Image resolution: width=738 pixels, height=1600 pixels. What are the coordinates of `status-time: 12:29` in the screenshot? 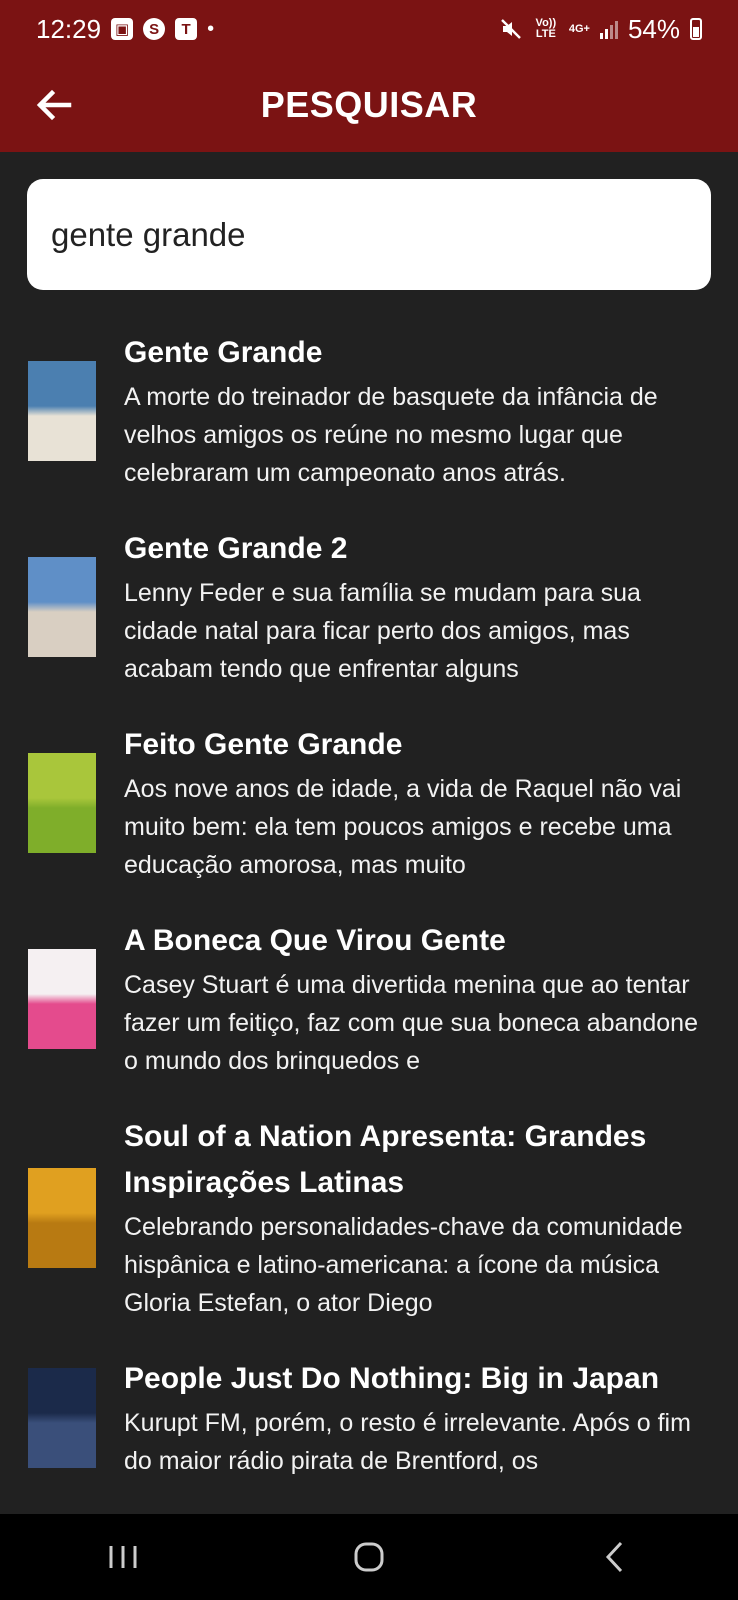 It's located at (69, 28).